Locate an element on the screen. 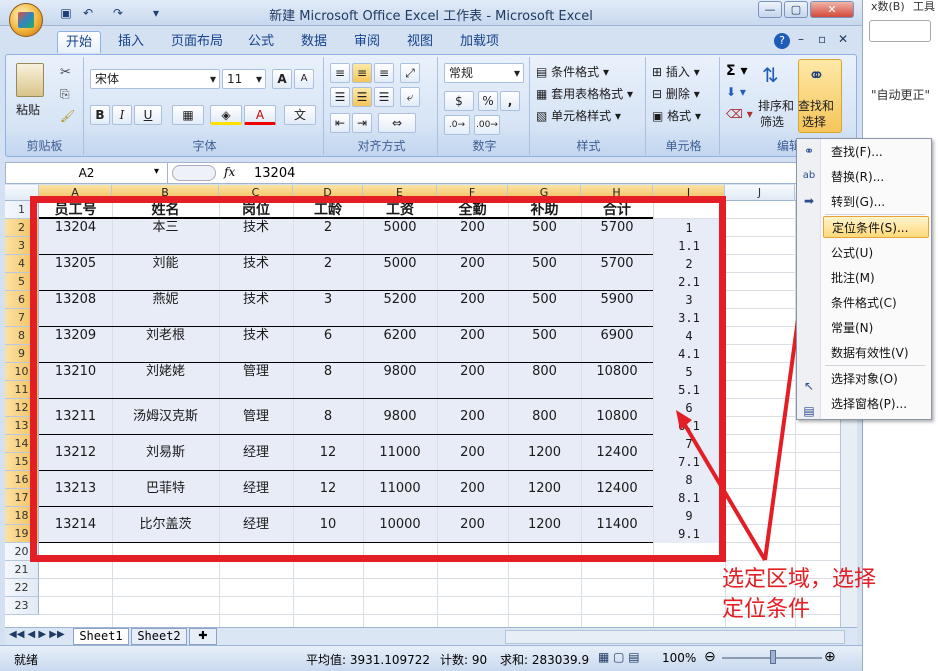 Image resolution: width=938 pixels, height=671 pixels. sort-filter-label: 排序和 is located at coordinates (776, 105).